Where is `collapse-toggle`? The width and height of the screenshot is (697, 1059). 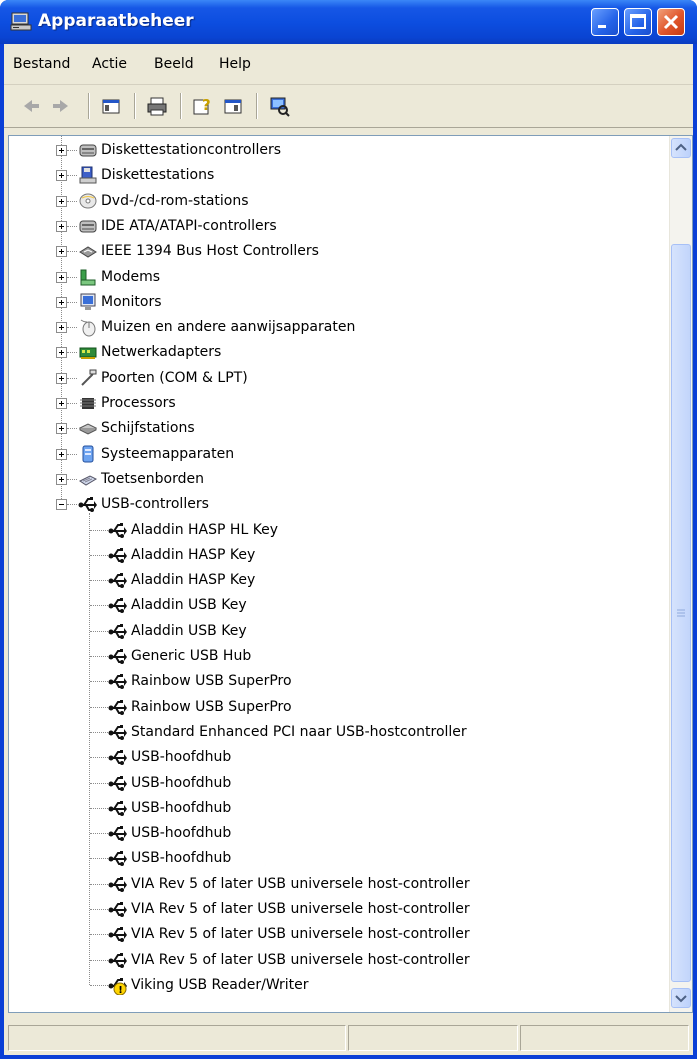 collapse-toggle is located at coordinates (61, 505).